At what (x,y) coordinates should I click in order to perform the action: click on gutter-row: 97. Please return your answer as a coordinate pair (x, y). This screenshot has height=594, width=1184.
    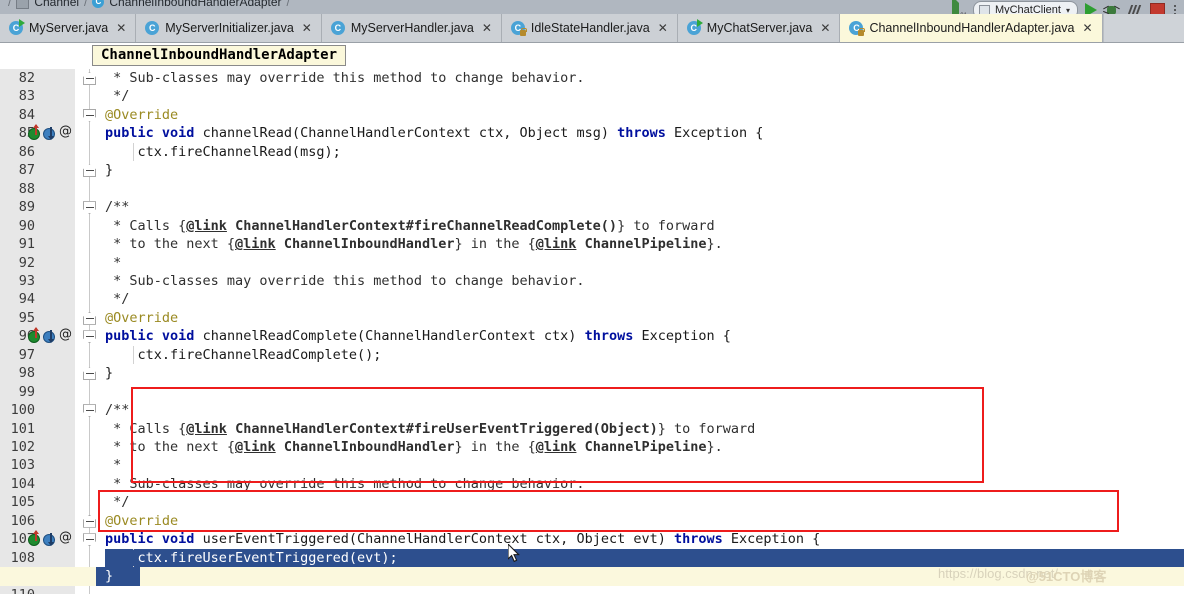
    Looking at the image, I should click on (37, 355).